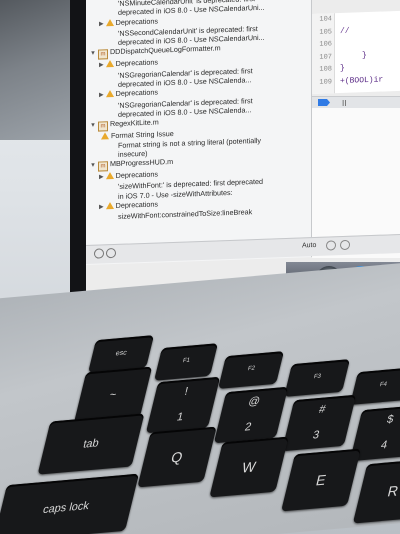 The height and width of the screenshot is (534, 400). Describe the element at coordinates (321, 480) in the screenshot. I see `key-label: E` at that location.